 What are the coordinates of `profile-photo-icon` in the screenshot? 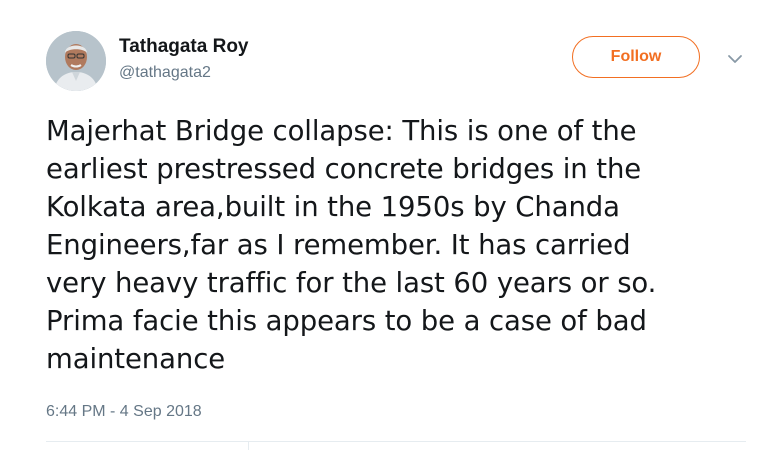 It's located at (76, 61).